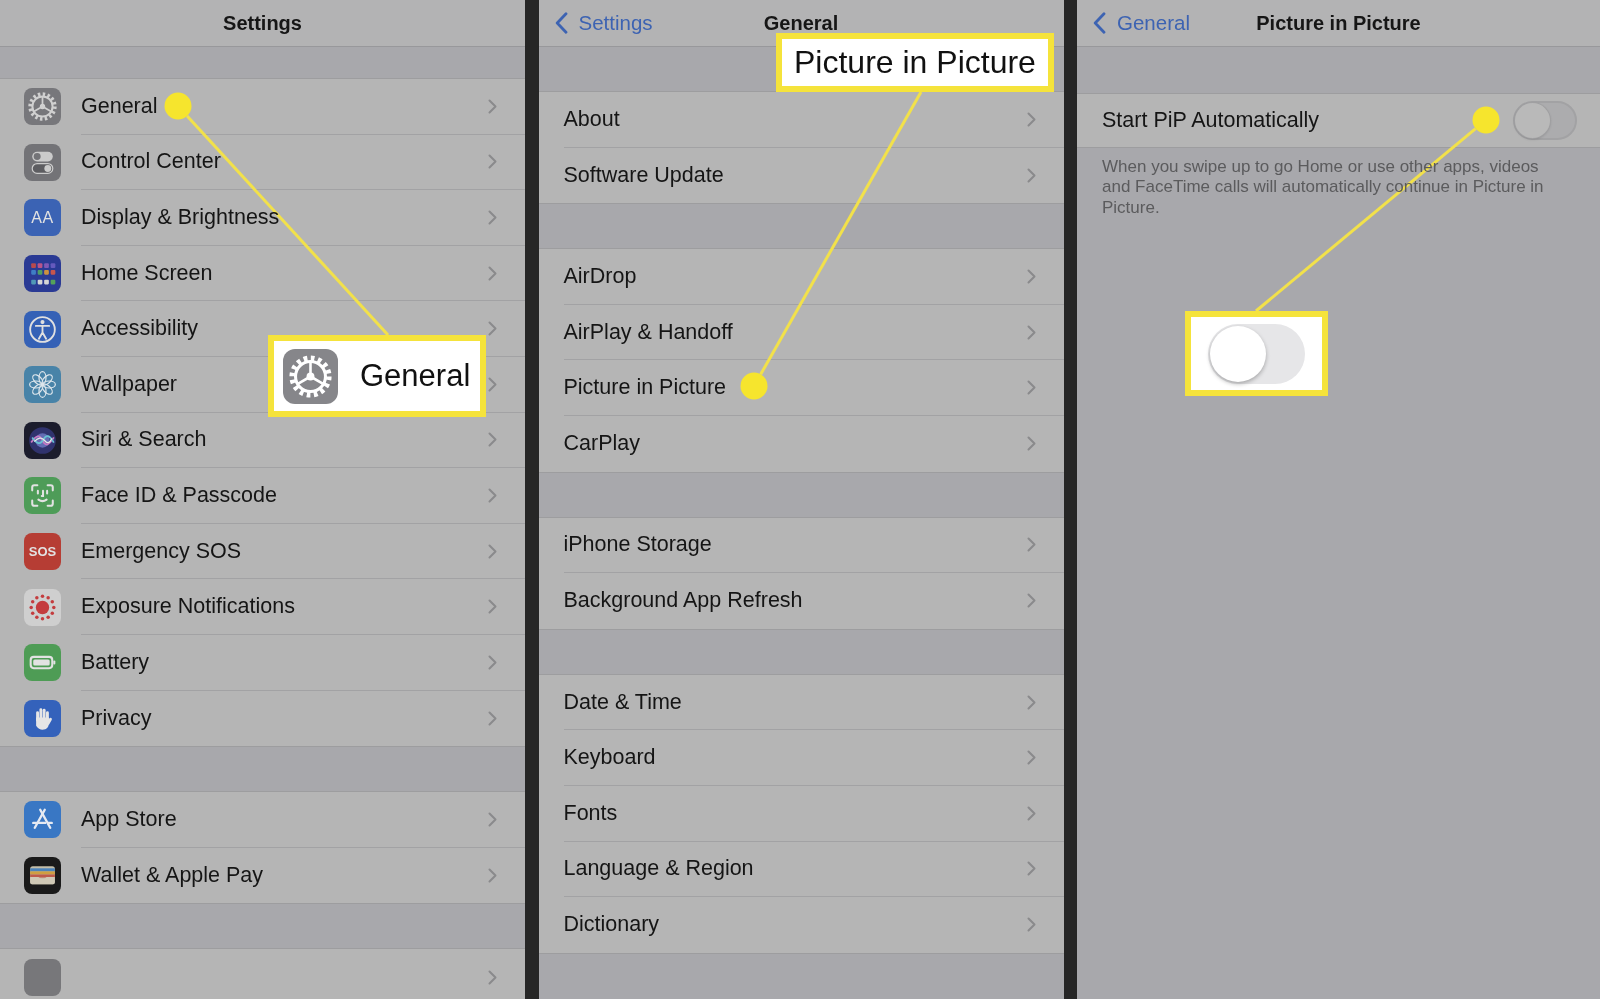  I want to click on settings-row: App Store, so click(262, 820).